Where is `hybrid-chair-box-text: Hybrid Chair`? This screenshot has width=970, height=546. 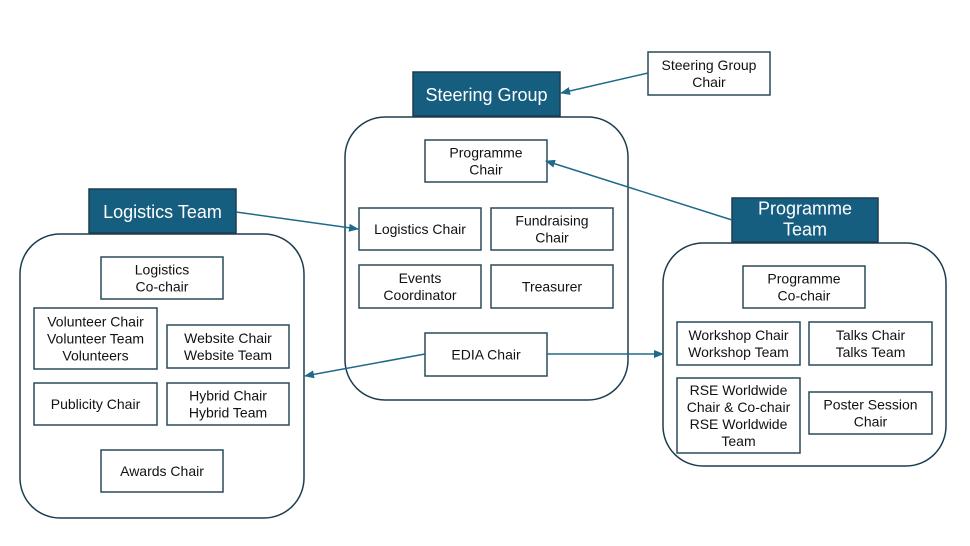 hybrid-chair-box-text: Hybrid Chair is located at coordinates (228, 396).